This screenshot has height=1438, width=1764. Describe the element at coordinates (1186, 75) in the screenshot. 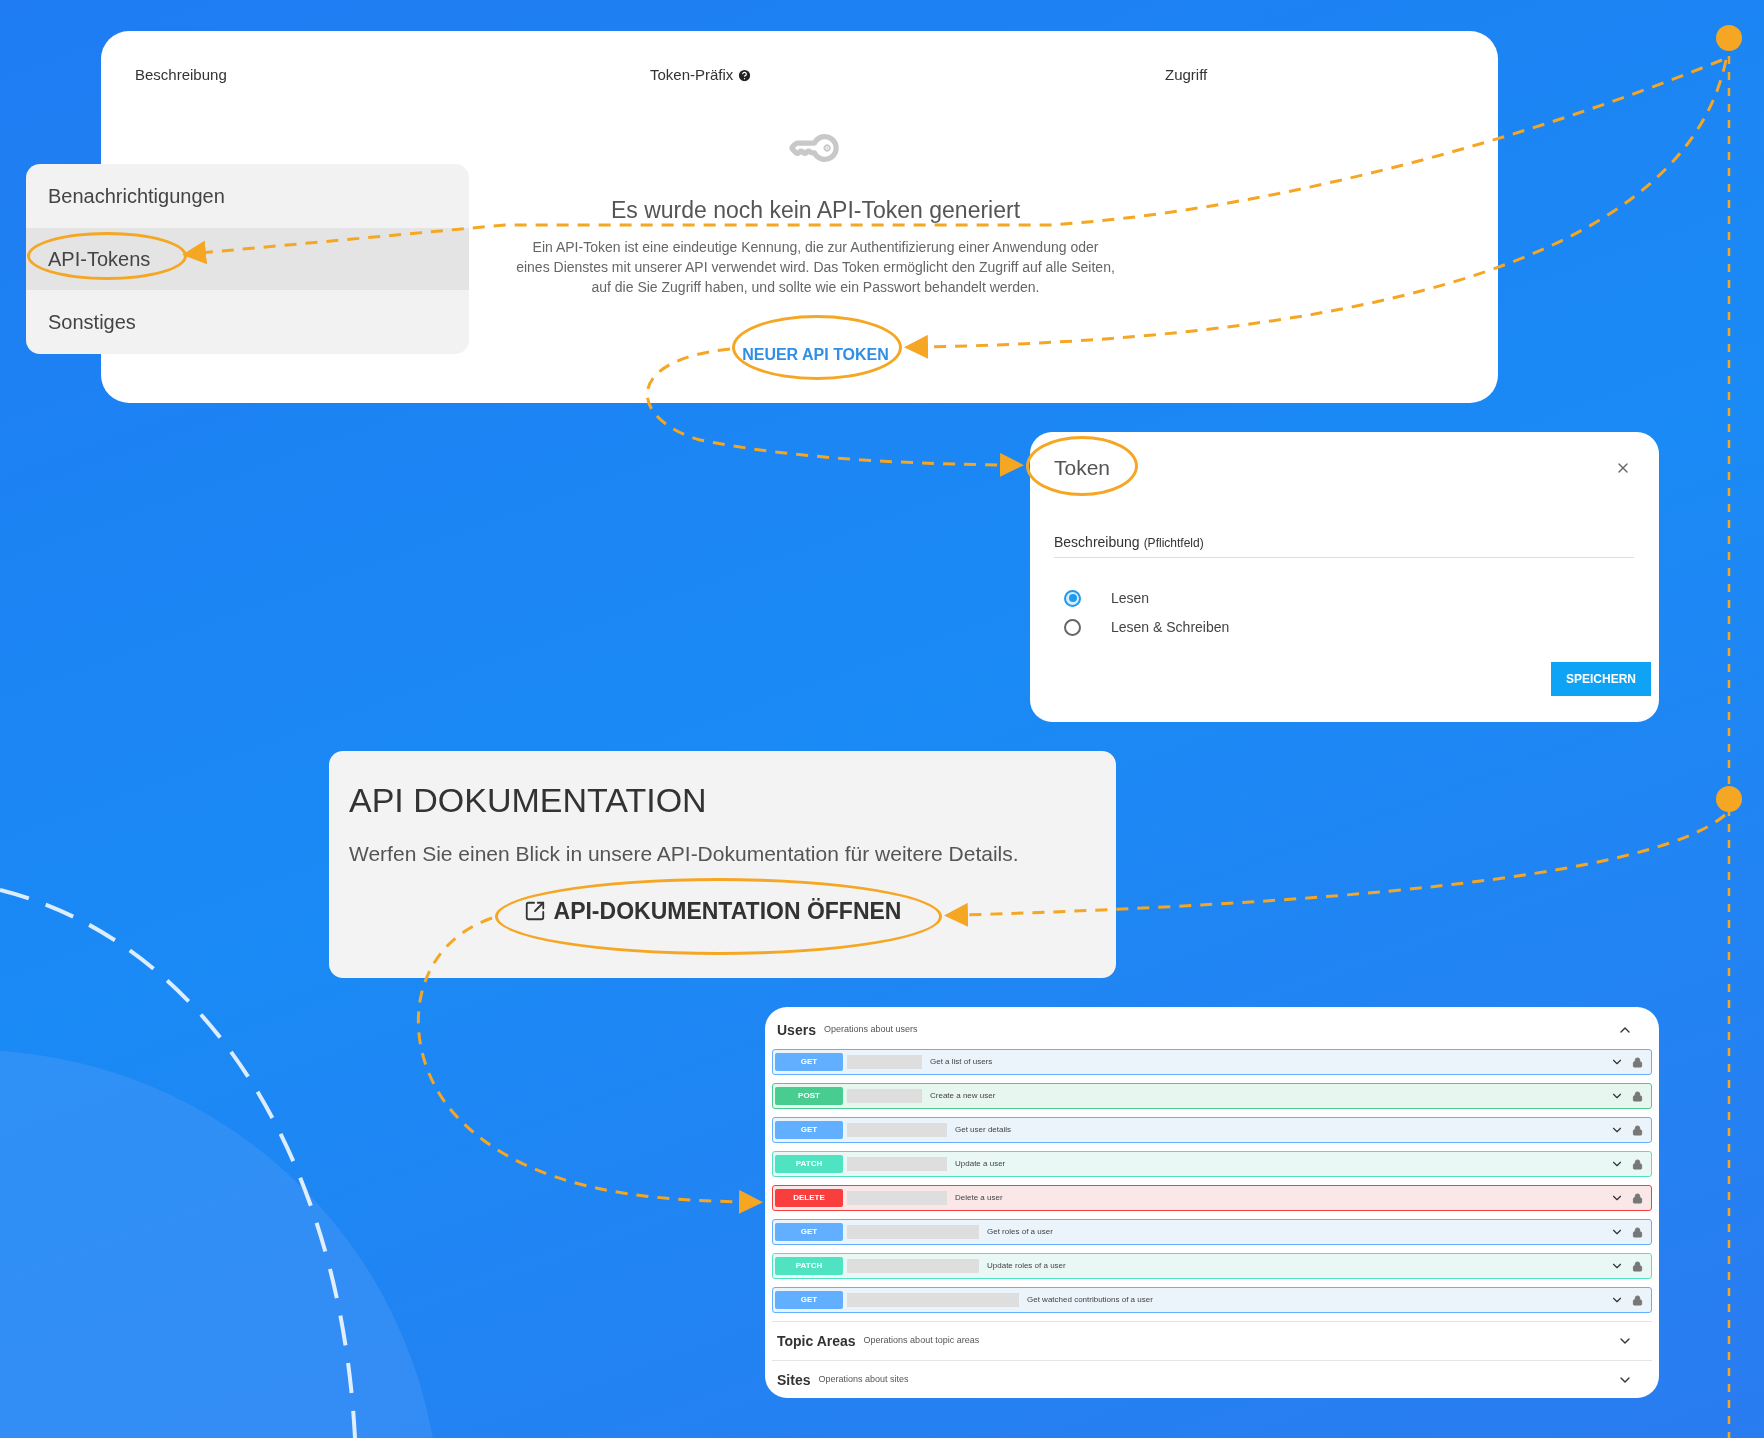

I see `column-header: Zugriff` at that location.